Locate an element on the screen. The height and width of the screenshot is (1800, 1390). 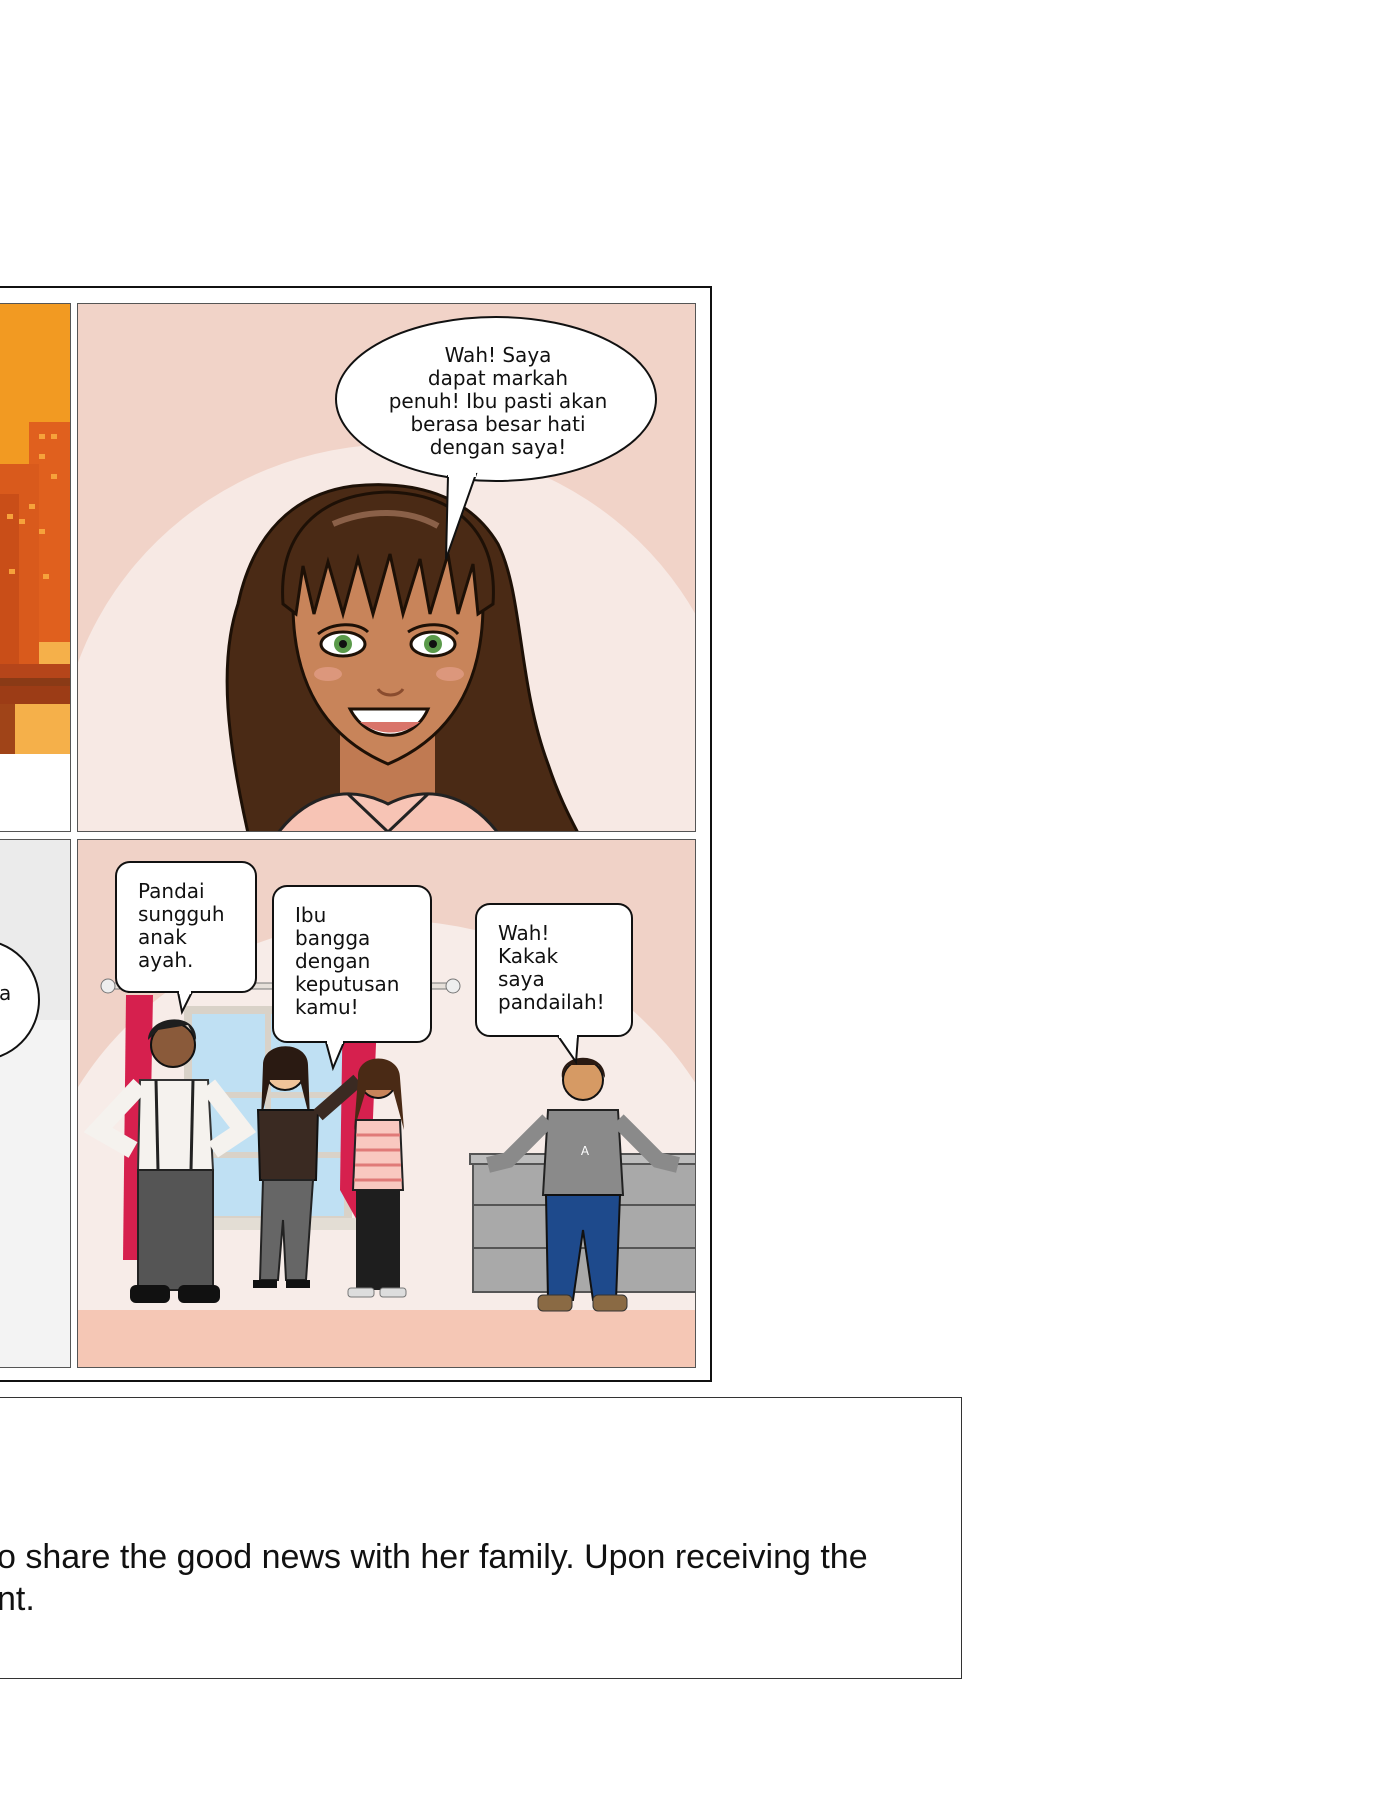
speech-bubble-mother: Ibu bangga dengan keputusan kamu! is located at coordinates (347, 961).